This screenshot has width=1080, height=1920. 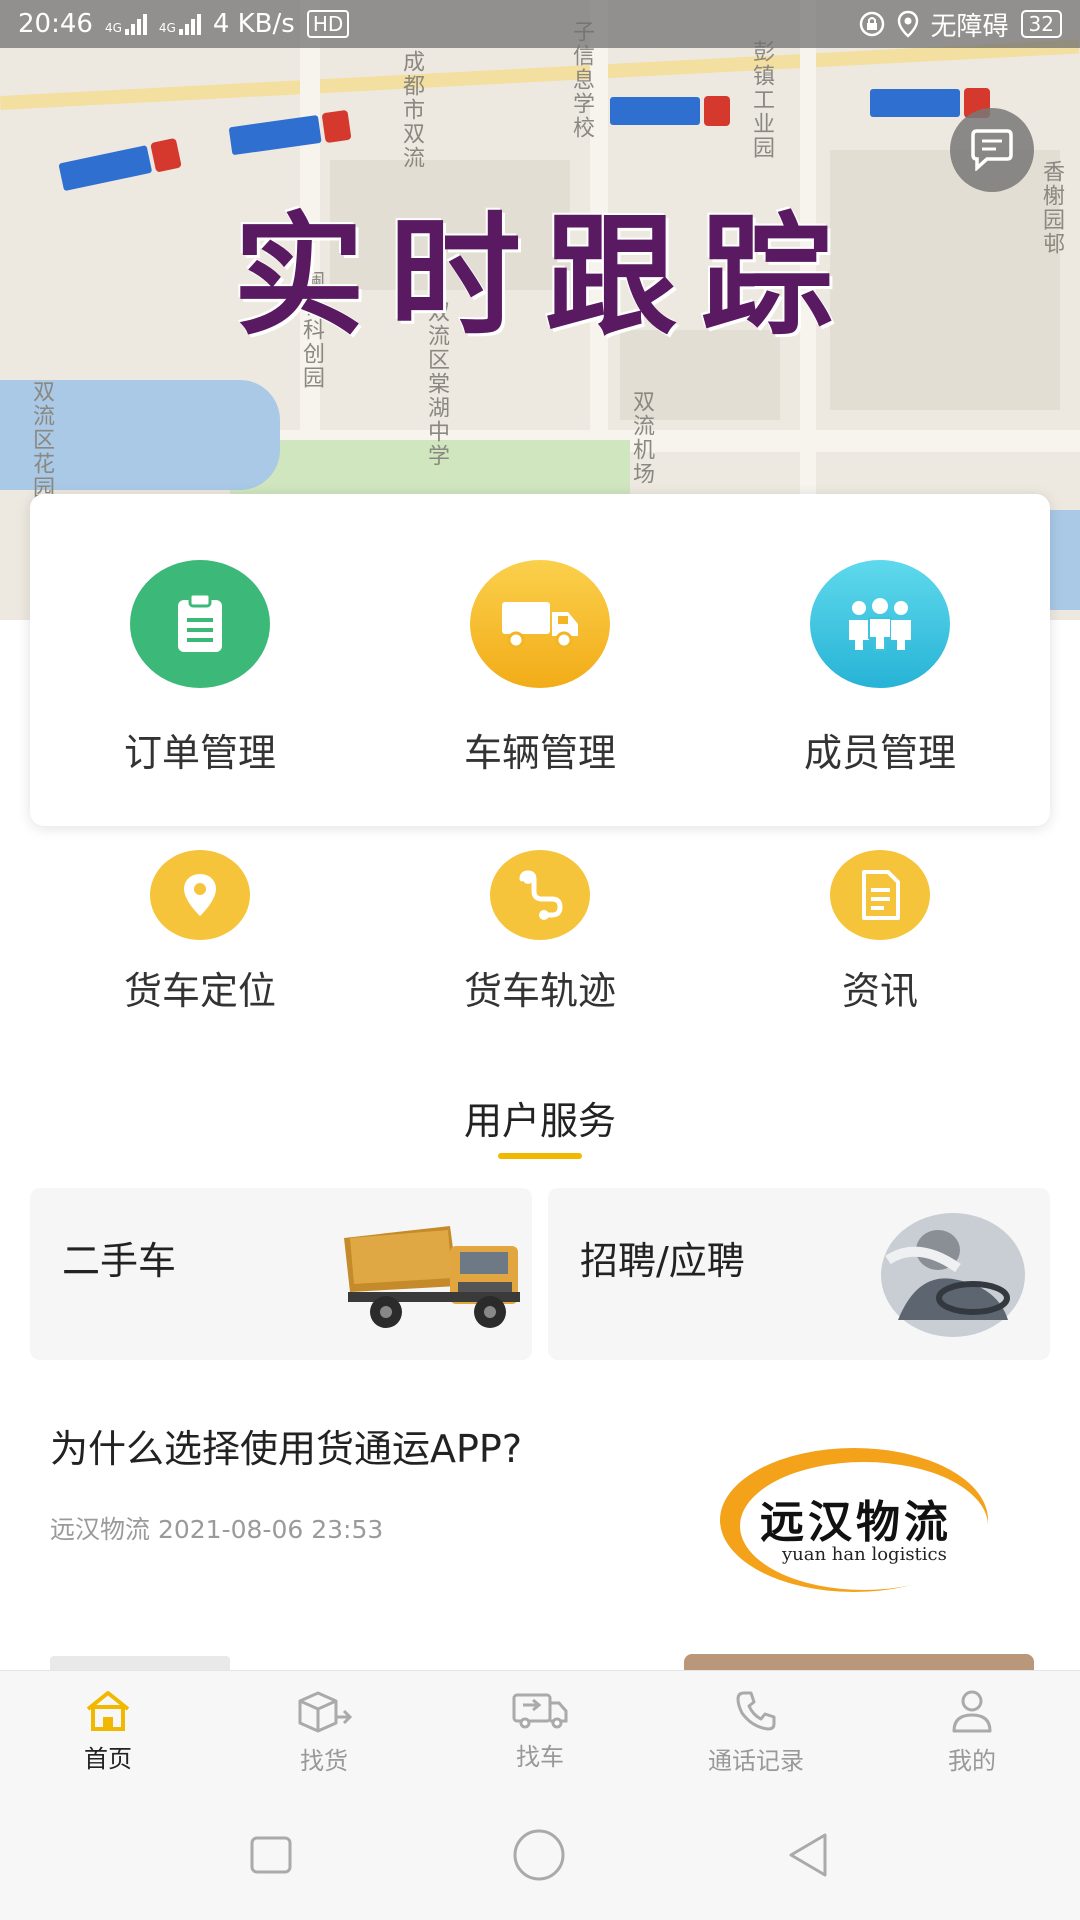 I want to click on tab-call-log: 通话记录, so click(x=756, y=1732).